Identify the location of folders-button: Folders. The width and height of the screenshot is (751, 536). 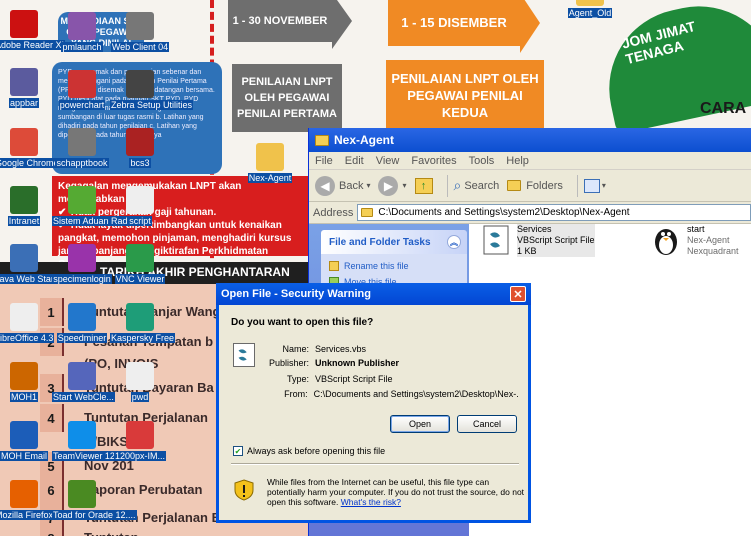
(535, 186).